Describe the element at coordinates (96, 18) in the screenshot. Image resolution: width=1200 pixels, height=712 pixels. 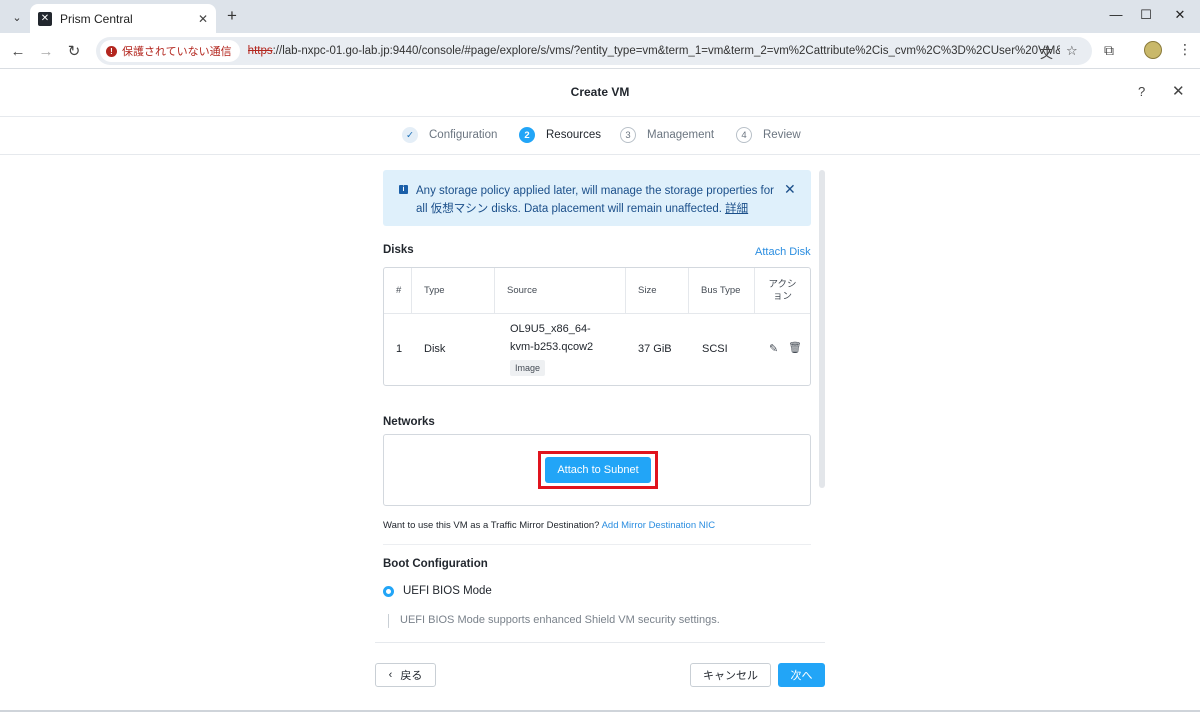
I see `tab-title: Prism Central` at that location.